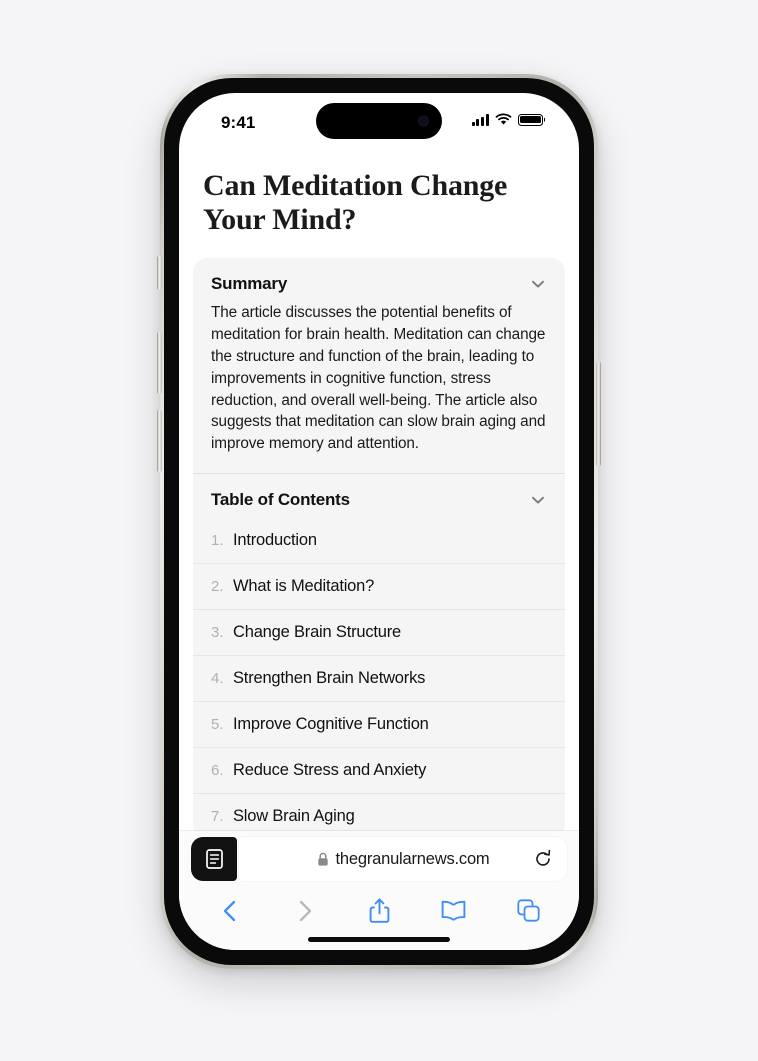 The height and width of the screenshot is (1061, 758). What do you see at coordinates (530, 119) in the screenshot?
I see `battery-full-icon` at bounding box center [530, 119].